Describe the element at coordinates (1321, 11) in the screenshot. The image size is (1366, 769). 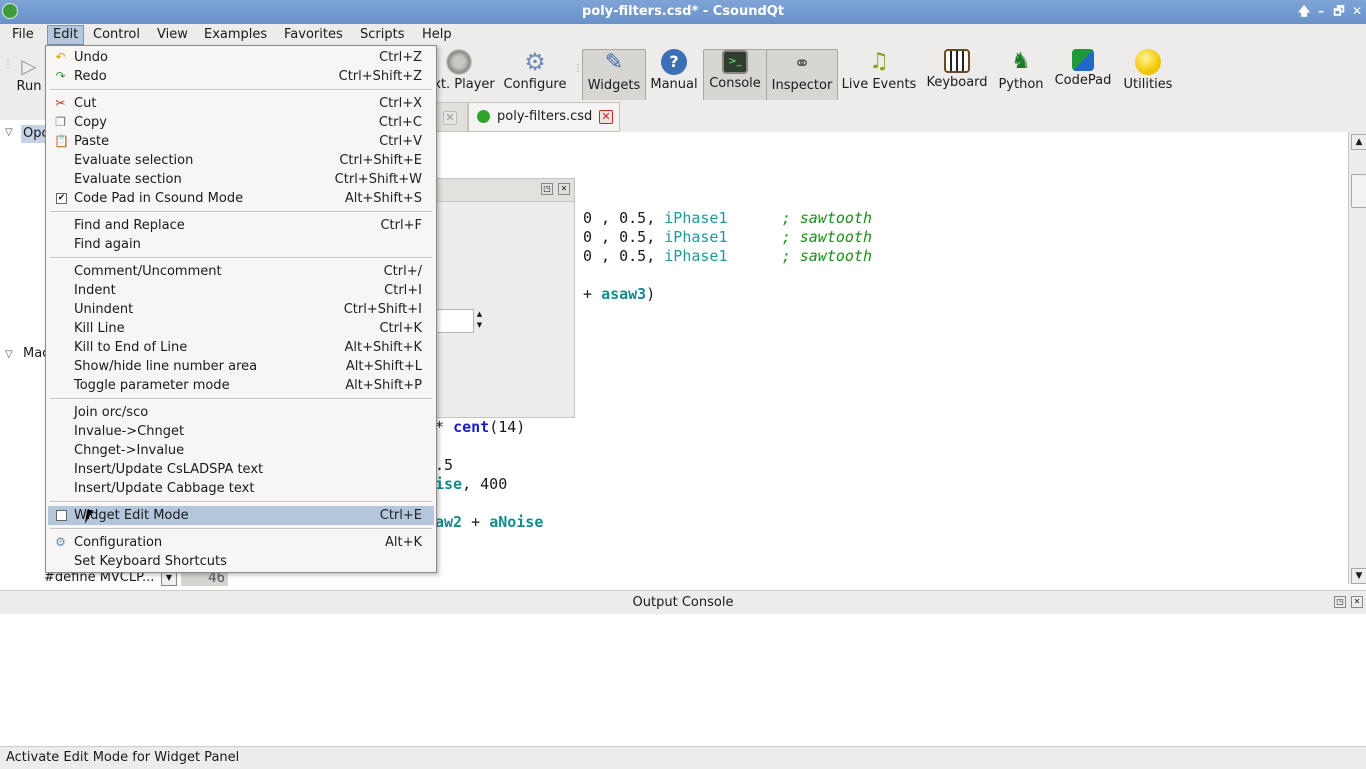
I see `minimize-button: –` at that location.